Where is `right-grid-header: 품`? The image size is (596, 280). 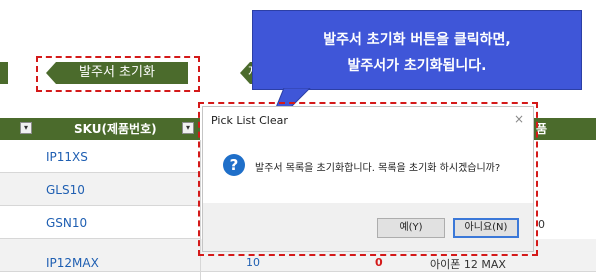
right-grid-header: 품 is located at coordinates (565, 129).